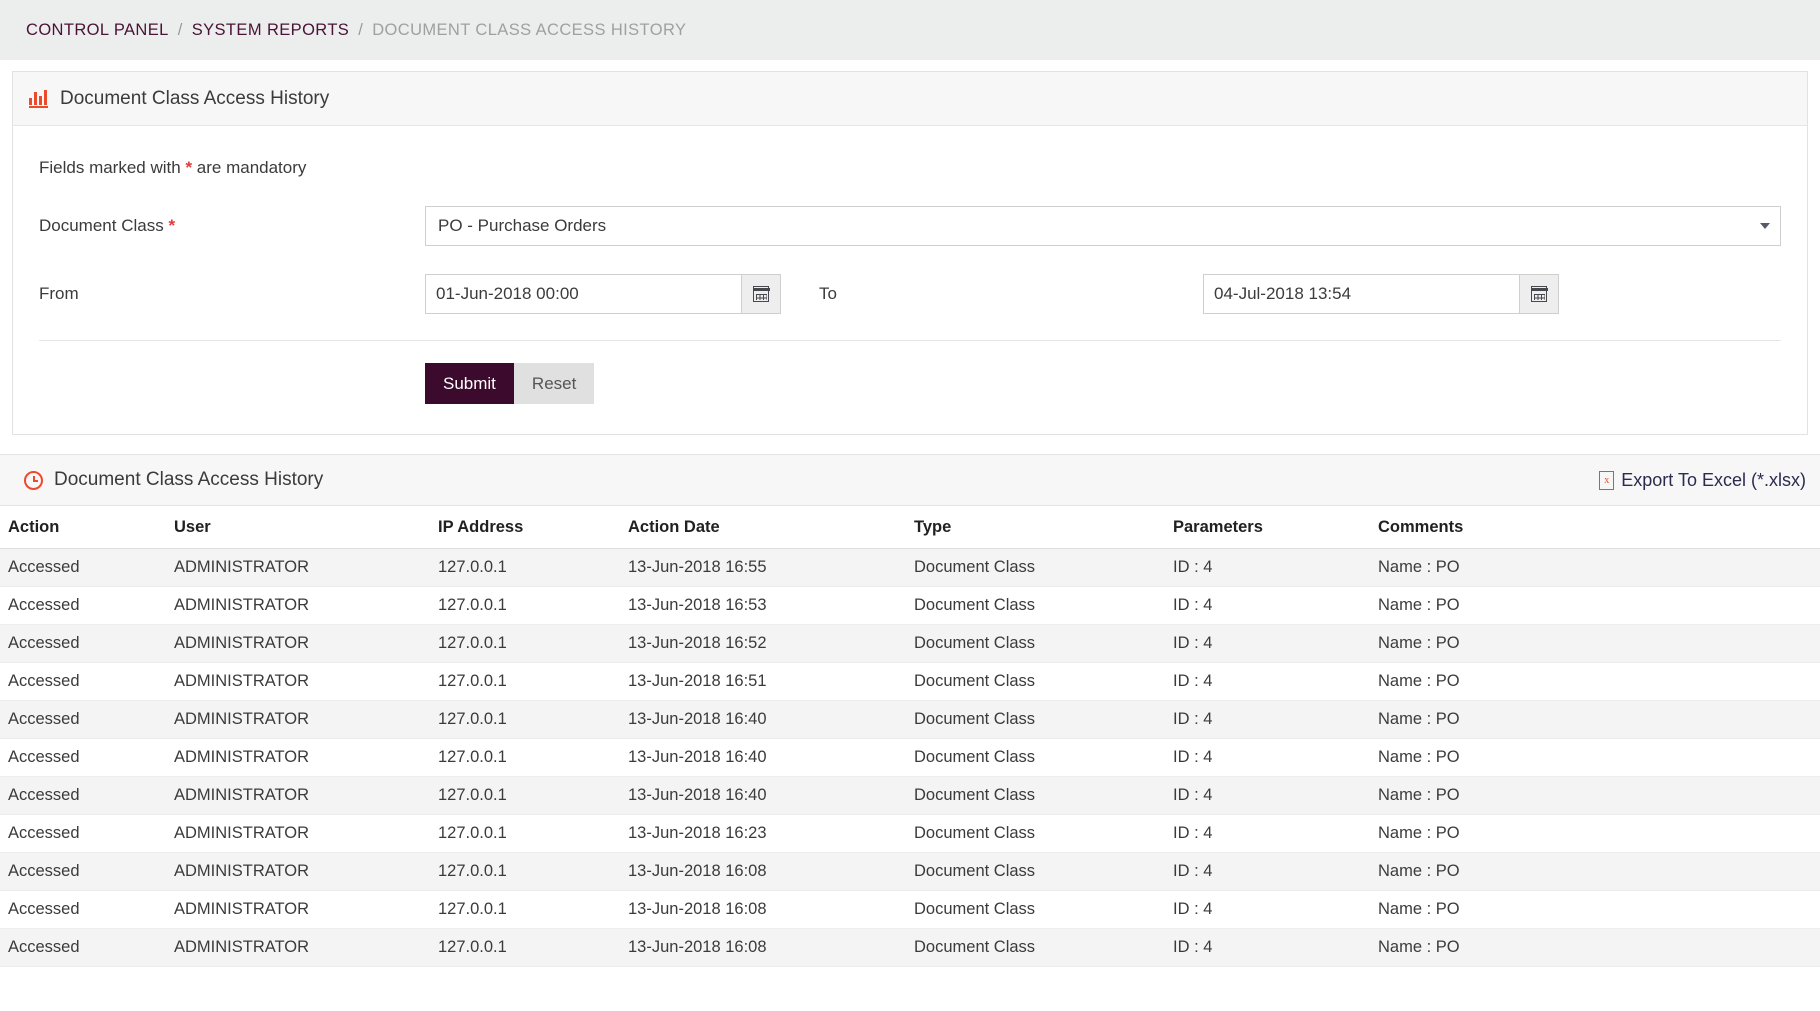 The image size is (1820, 1011). Describe the element at coordinates (1361, 294) in the screenshot. I see `to-date-input` at that location.